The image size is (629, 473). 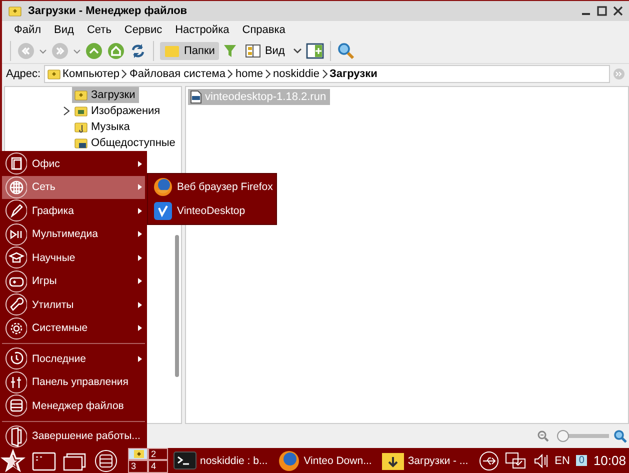 What do you see at coordinates (106, 95) in the screenshot?
I see `folder-tree-item: Загрузки` at bounding box center [106, 95].